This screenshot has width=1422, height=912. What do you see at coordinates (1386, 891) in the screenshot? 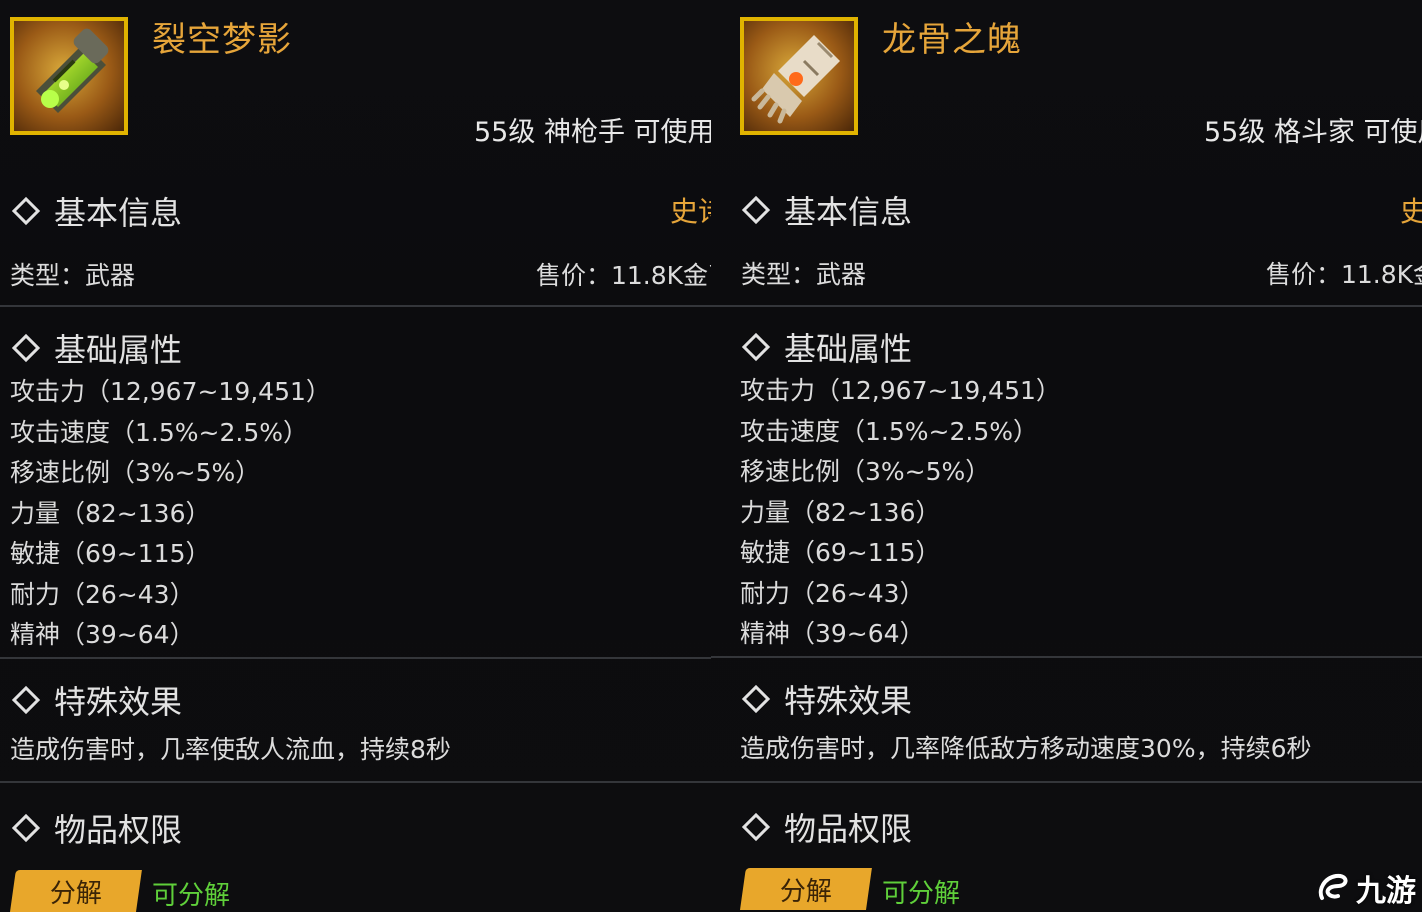
I see `watermark-text: 九游` at bounding box center [1386, 891].